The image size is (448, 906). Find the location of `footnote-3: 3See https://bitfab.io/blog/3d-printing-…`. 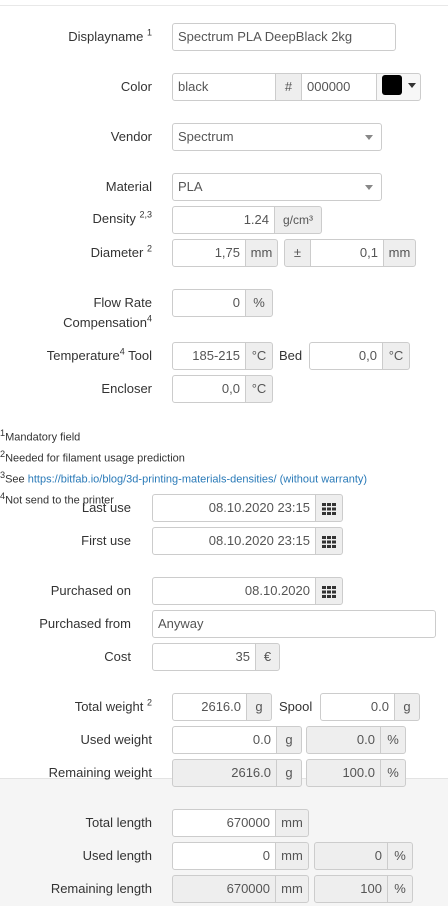

footnote-3: 3See https://bitfab.io/blog/3d-printing-… is located at coordinates (184, 478).